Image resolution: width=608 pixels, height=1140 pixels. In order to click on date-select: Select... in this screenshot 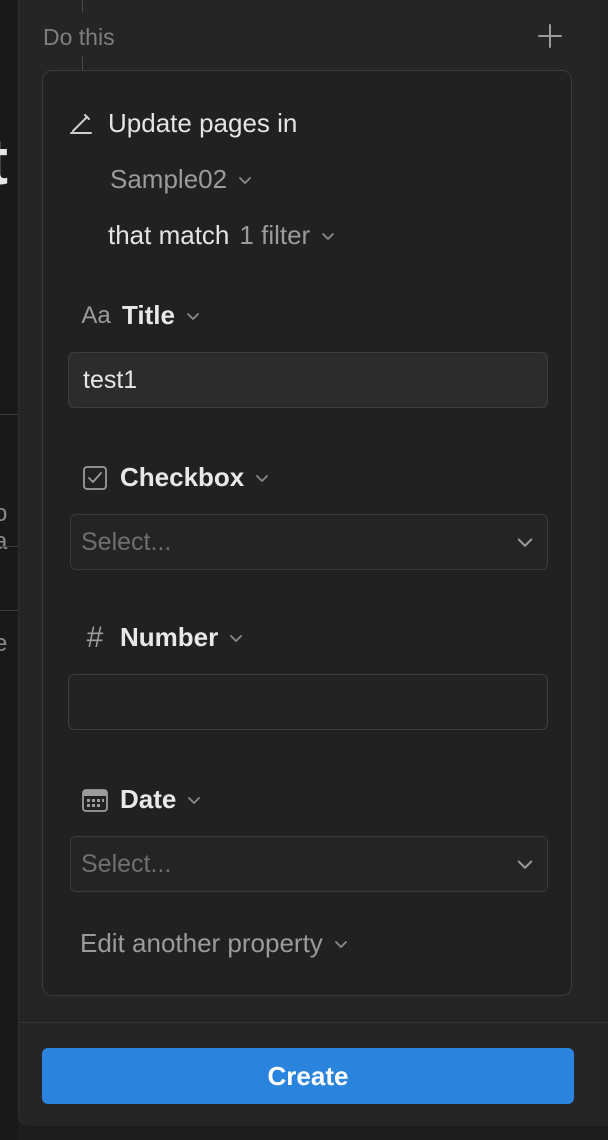, I will do `click(309, 864)`.